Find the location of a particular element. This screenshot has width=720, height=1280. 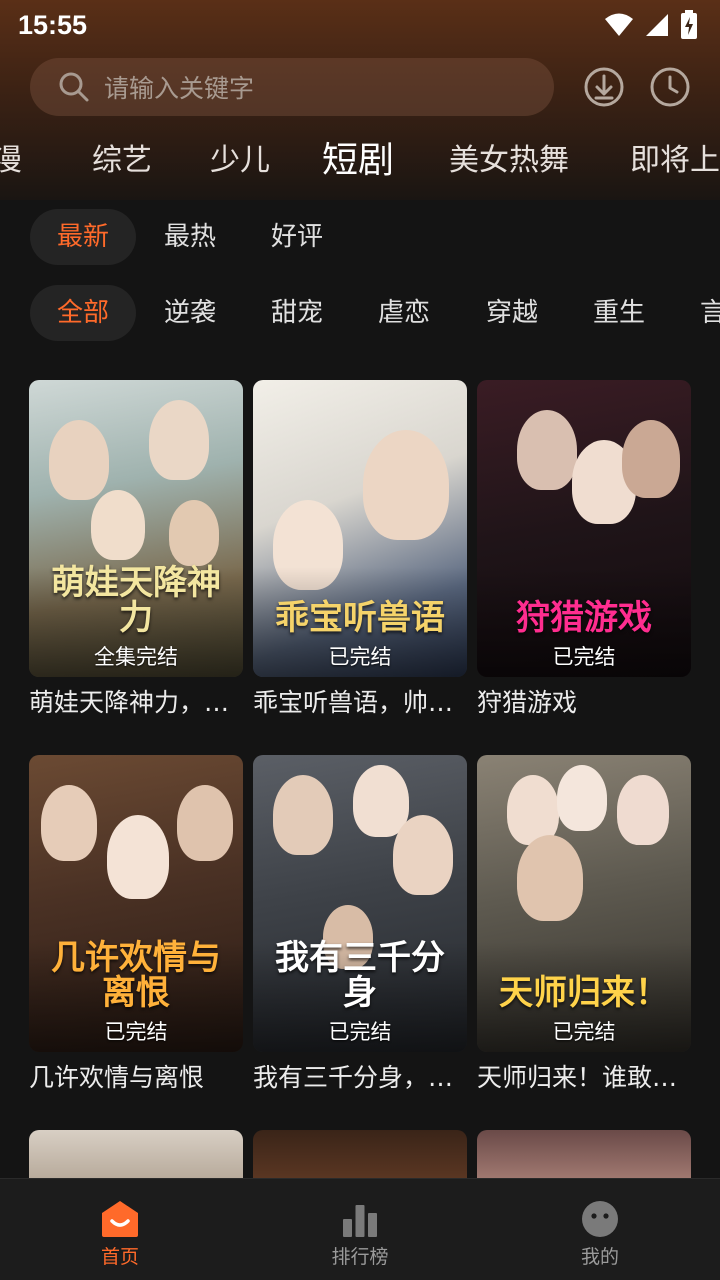

nav-home: 首页 is located at coordinates (120, 1229).